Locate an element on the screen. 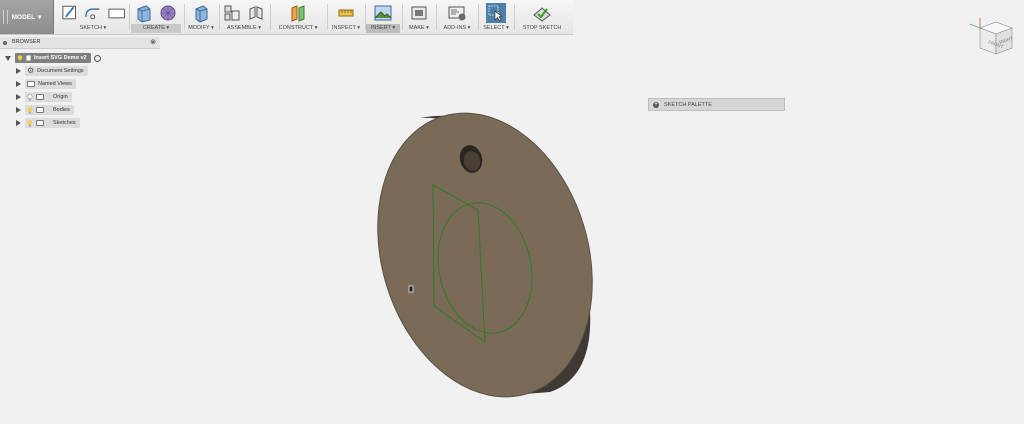  construct-menu-label: CONSTRUCT ▾ is located at coordinates (298, 28).